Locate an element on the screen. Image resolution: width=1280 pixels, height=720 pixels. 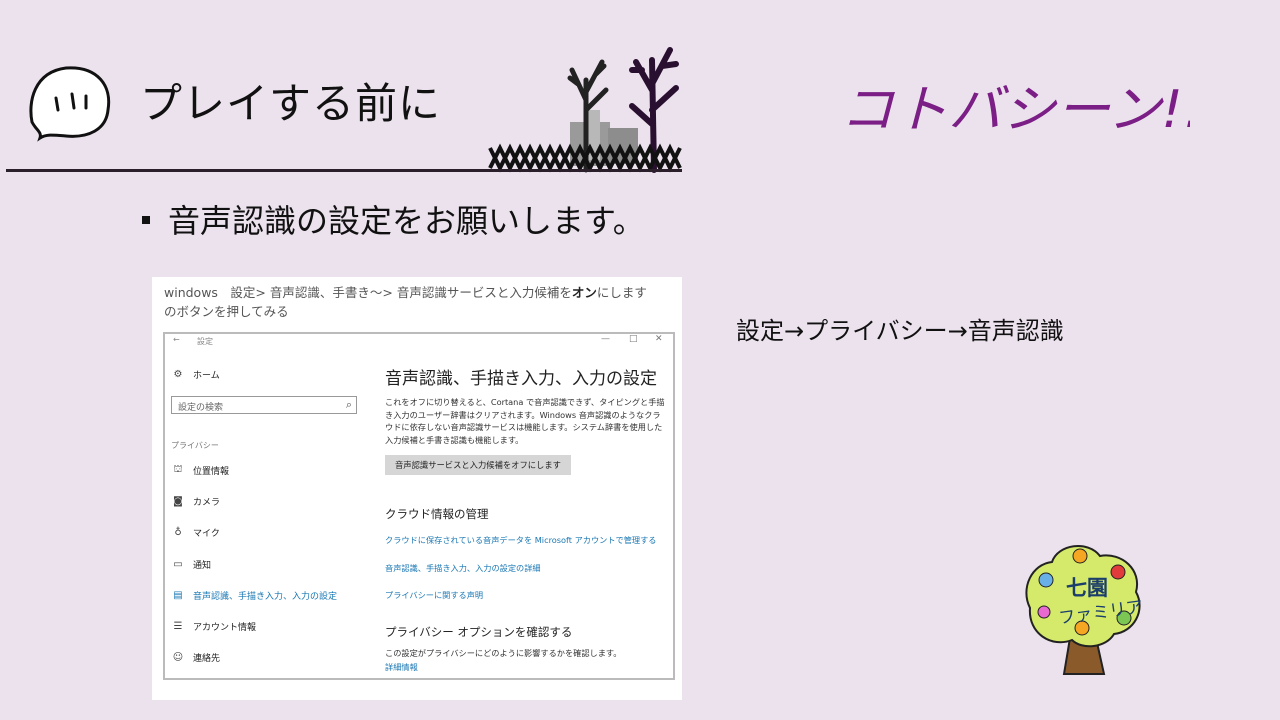
settings-search-input: 設定の検索 ⌕ is located at coordinates (264, 405).